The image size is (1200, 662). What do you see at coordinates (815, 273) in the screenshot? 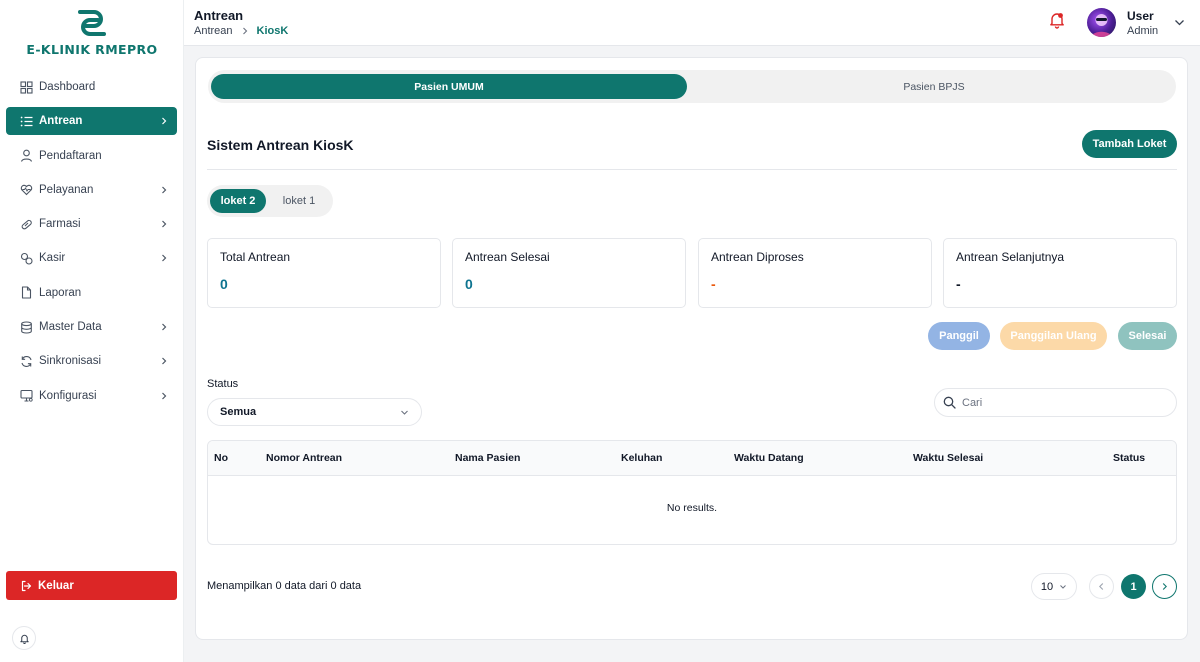
I see `stat-antrean-diproses: Antrean Diproses -` at bounding box center [815, 273].